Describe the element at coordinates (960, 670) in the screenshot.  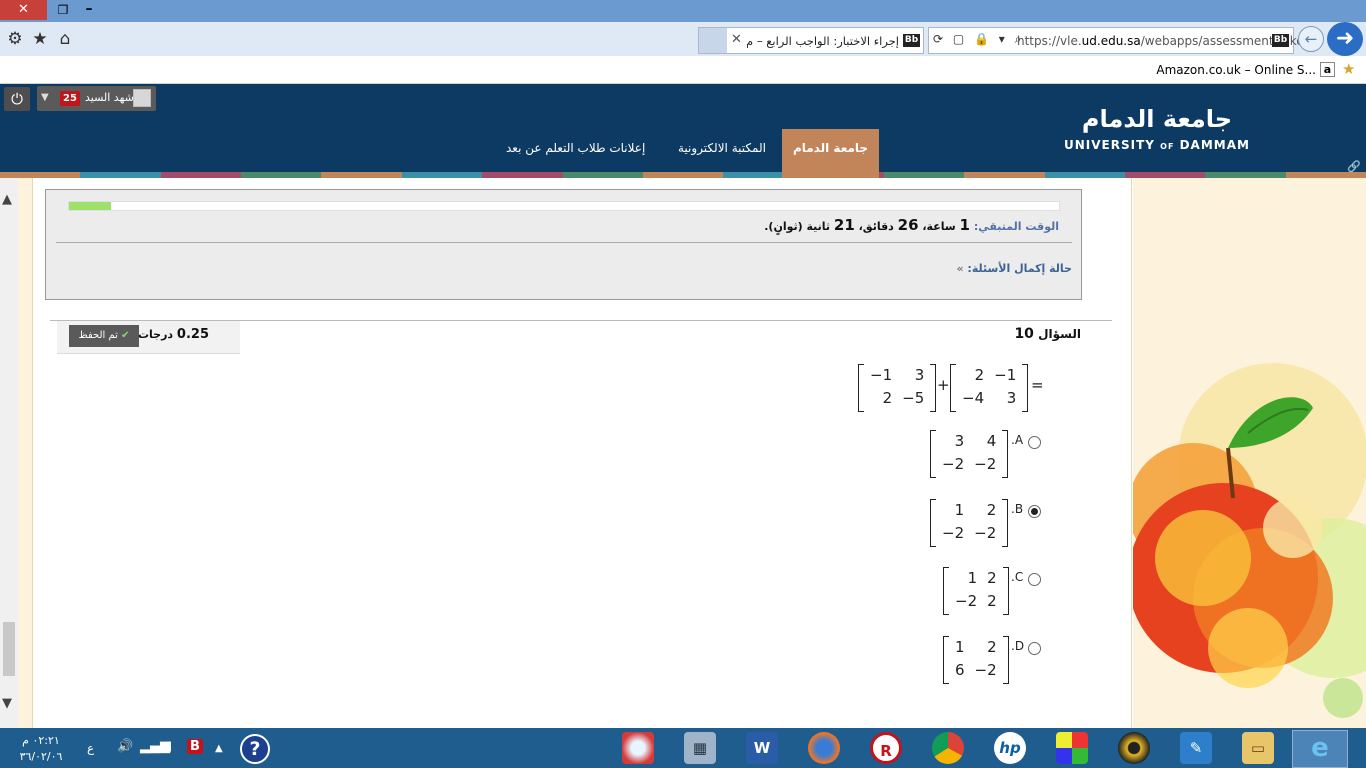
I see `matrix-cell: 6` at that location.